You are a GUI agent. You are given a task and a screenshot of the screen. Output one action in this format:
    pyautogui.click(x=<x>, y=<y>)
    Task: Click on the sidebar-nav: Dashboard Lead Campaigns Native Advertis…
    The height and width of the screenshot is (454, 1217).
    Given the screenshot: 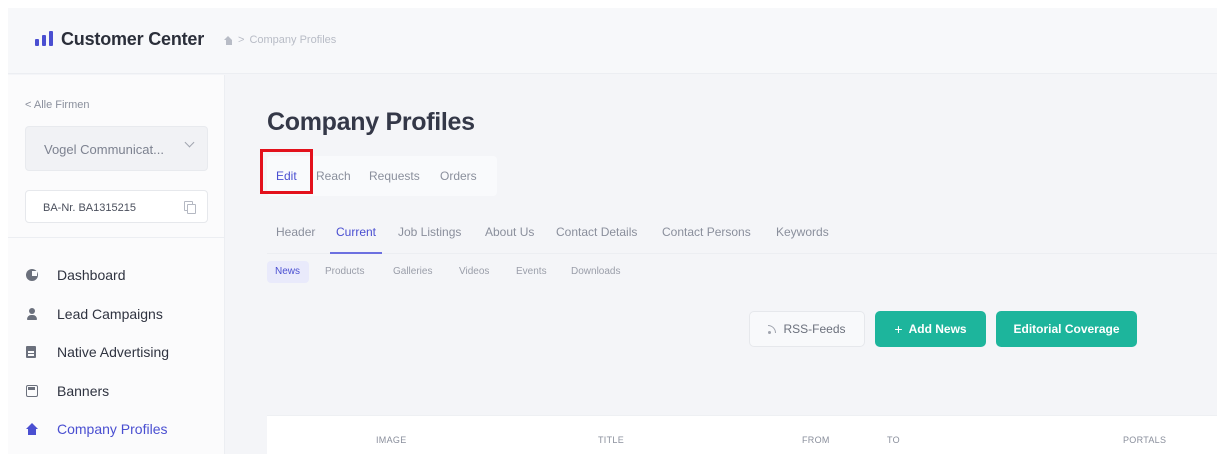 What is the action you would take?
    pyautogui.click(x=116, y=352)
    